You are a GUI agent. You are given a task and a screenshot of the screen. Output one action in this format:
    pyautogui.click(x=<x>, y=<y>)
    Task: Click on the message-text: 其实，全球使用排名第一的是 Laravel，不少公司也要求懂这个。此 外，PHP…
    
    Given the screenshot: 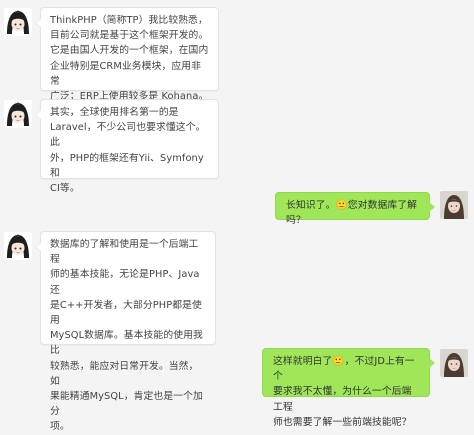 What is the action you would take?
    pyautogui.click(x=128, y=151)
    